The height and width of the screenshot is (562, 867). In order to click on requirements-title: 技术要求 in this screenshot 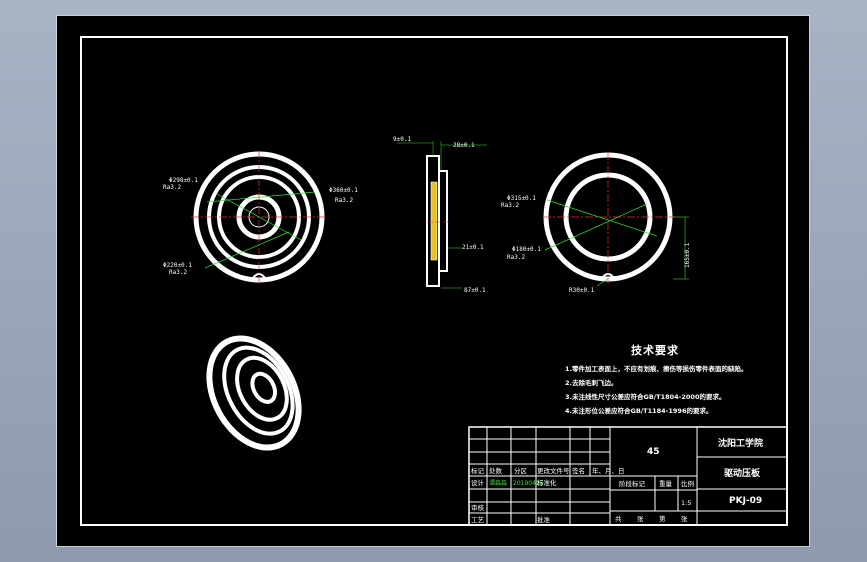, I will do `click(655, 350)`.